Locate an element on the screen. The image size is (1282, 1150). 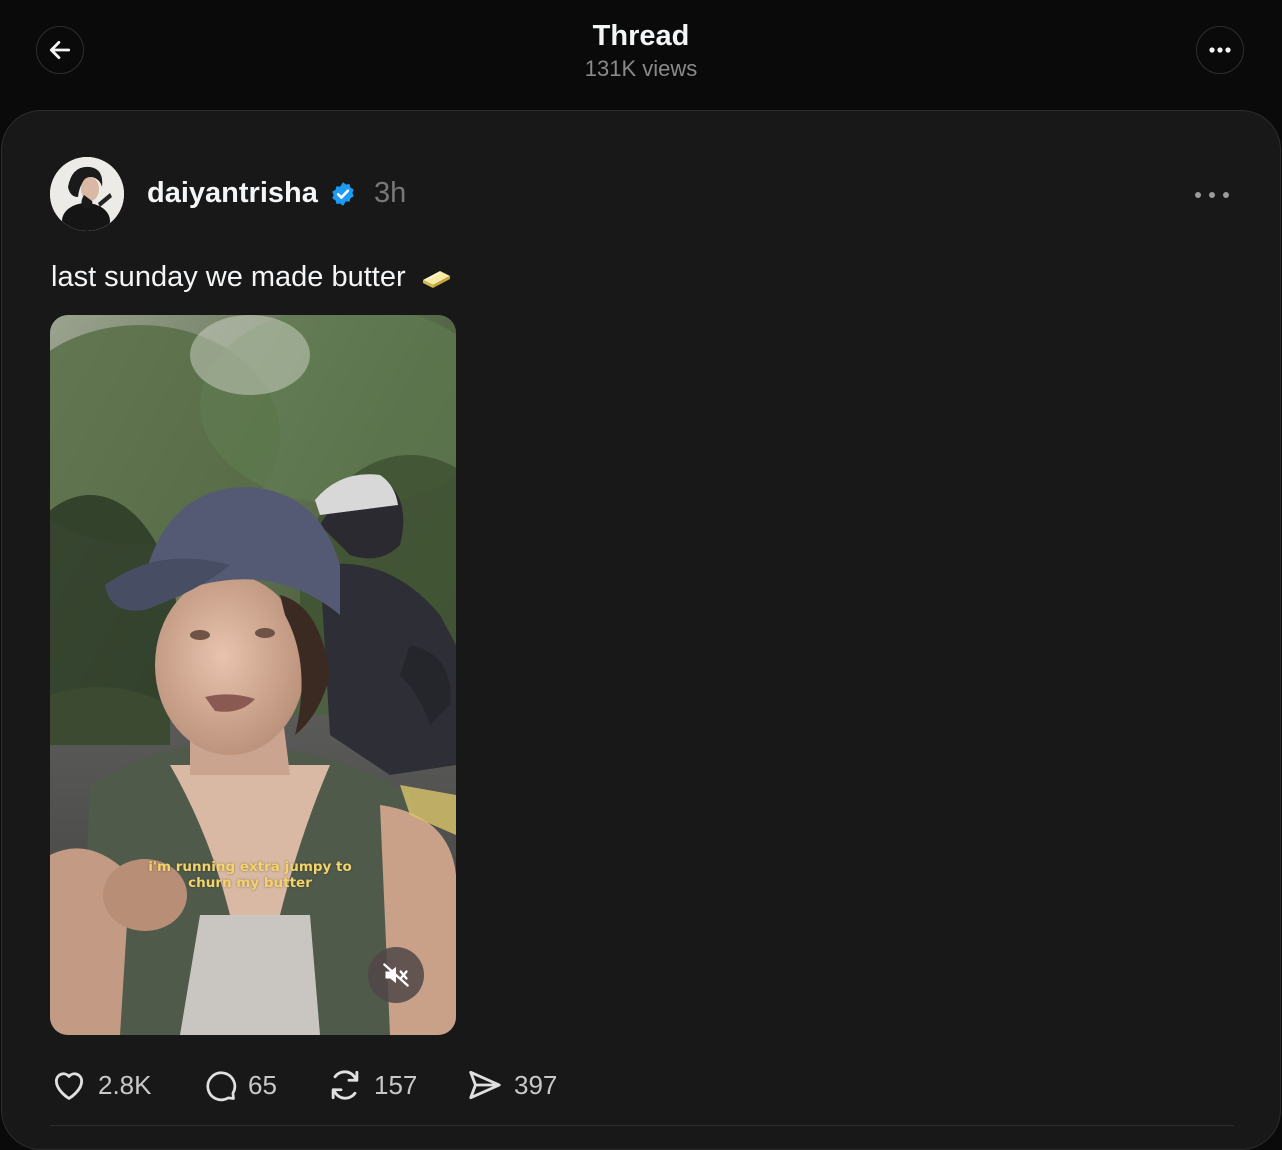
post-text: last sunday we made butter is located at coordinates (251, 277).